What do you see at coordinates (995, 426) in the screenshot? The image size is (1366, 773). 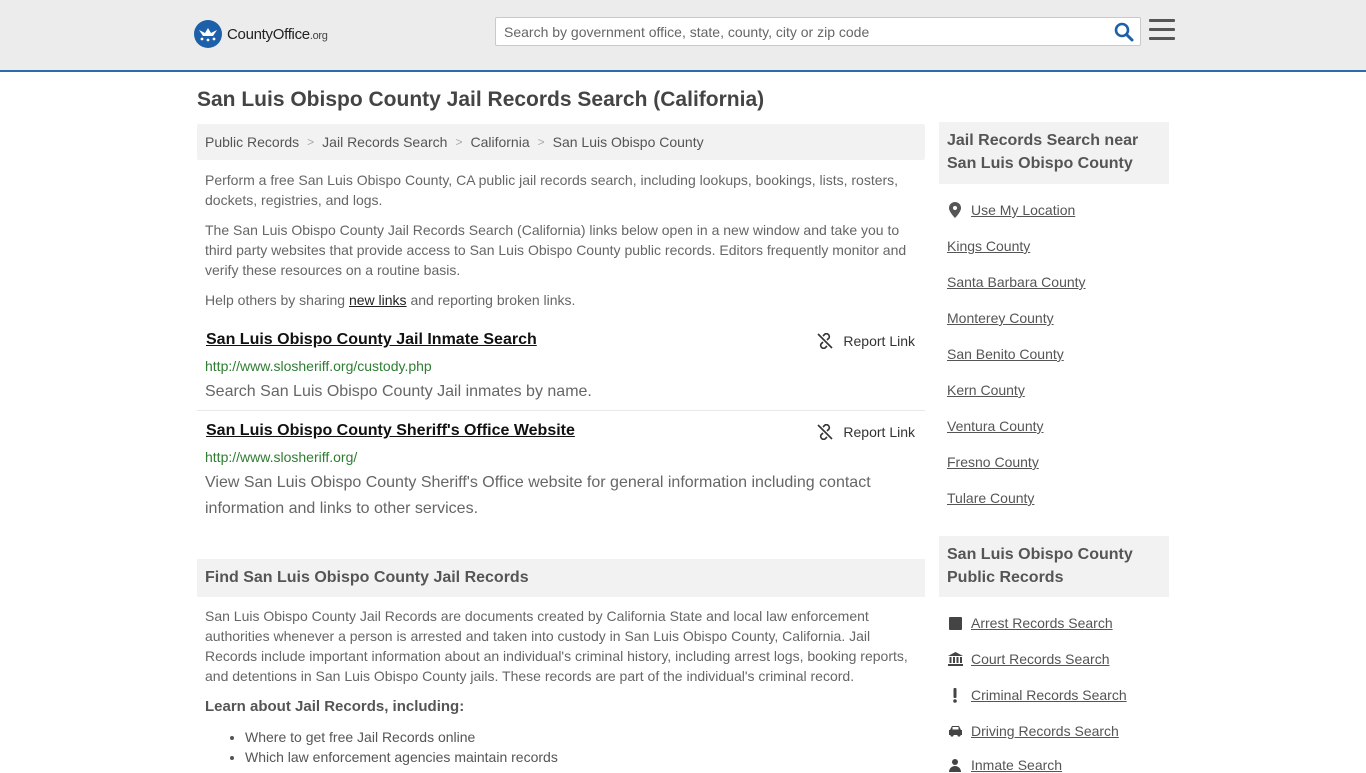 I see `nearby-county-link: Ventura County` at bounding box center [995, 426].